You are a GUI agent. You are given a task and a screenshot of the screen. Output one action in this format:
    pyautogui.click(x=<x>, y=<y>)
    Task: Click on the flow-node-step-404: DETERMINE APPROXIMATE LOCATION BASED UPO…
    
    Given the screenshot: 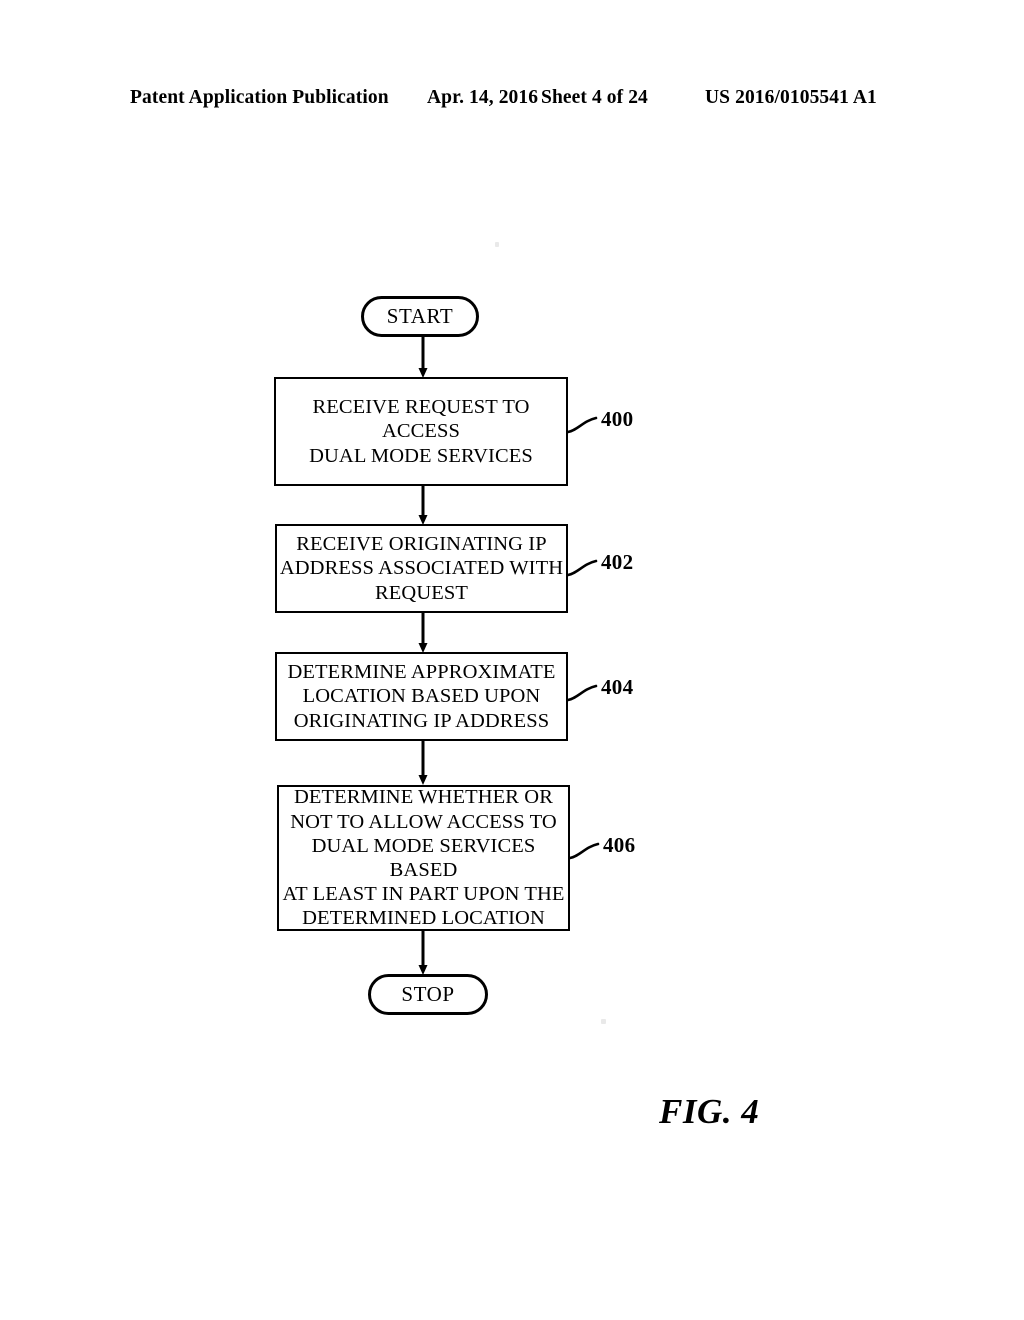 What is the action you would take?
    pyautogui.click(x=421, y=696)
    